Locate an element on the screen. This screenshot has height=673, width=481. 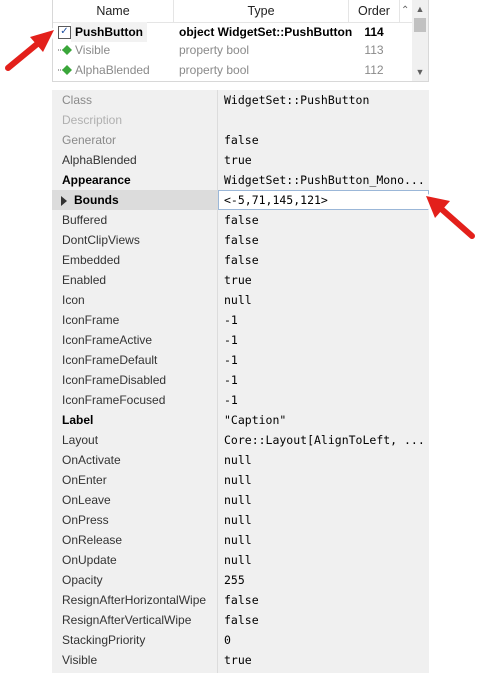
property-row-iconframedefault: IconFrameDefault -1 is located at coordinates (240, 360).